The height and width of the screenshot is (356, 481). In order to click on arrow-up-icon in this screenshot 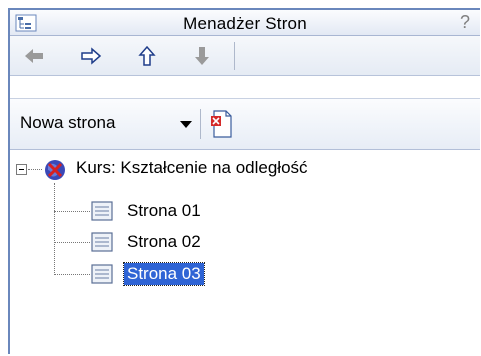, I will do `click(147, 56)`.